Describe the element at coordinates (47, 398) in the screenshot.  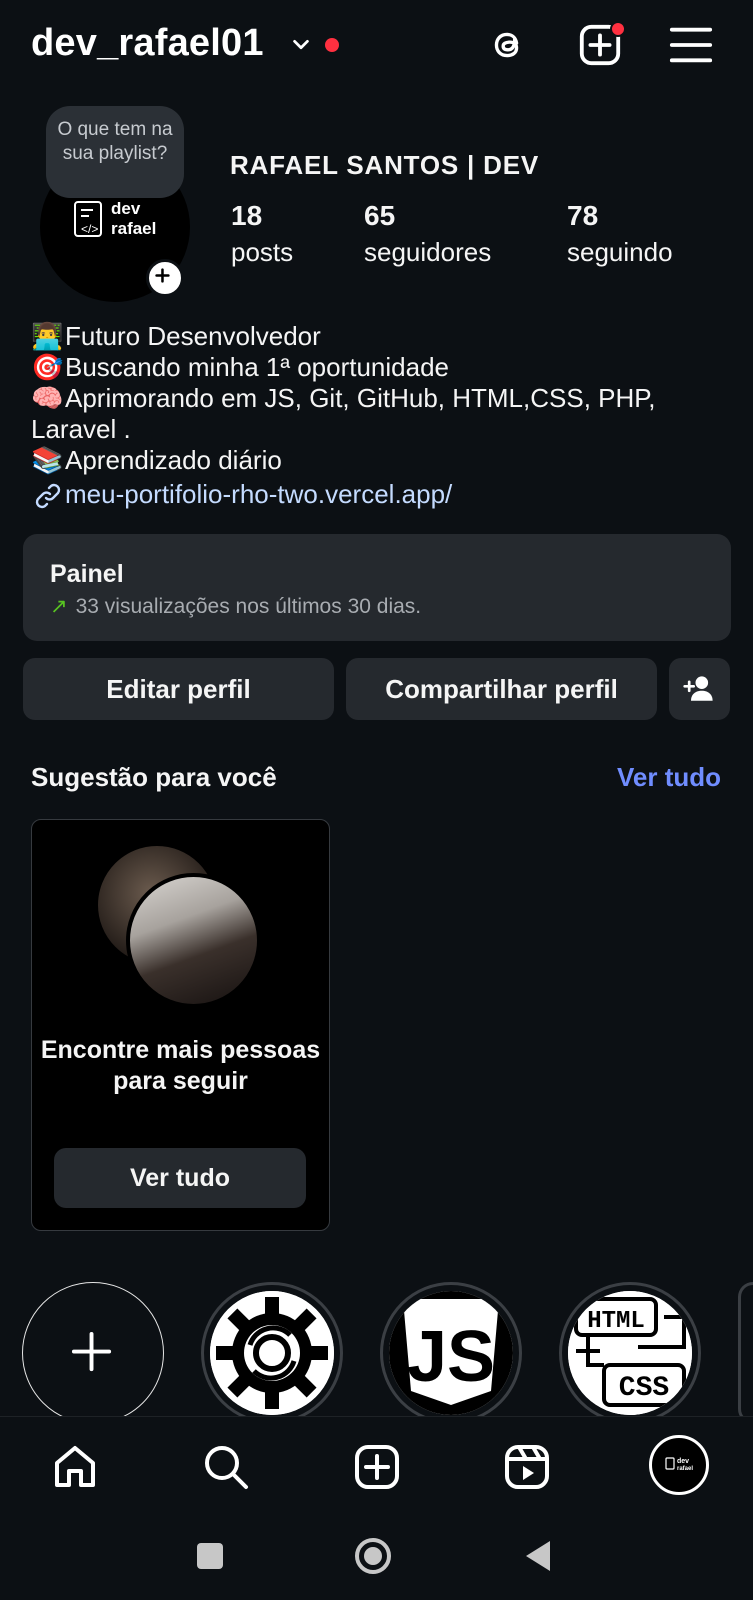
I see `brain-emoji: 🧠` at that location.